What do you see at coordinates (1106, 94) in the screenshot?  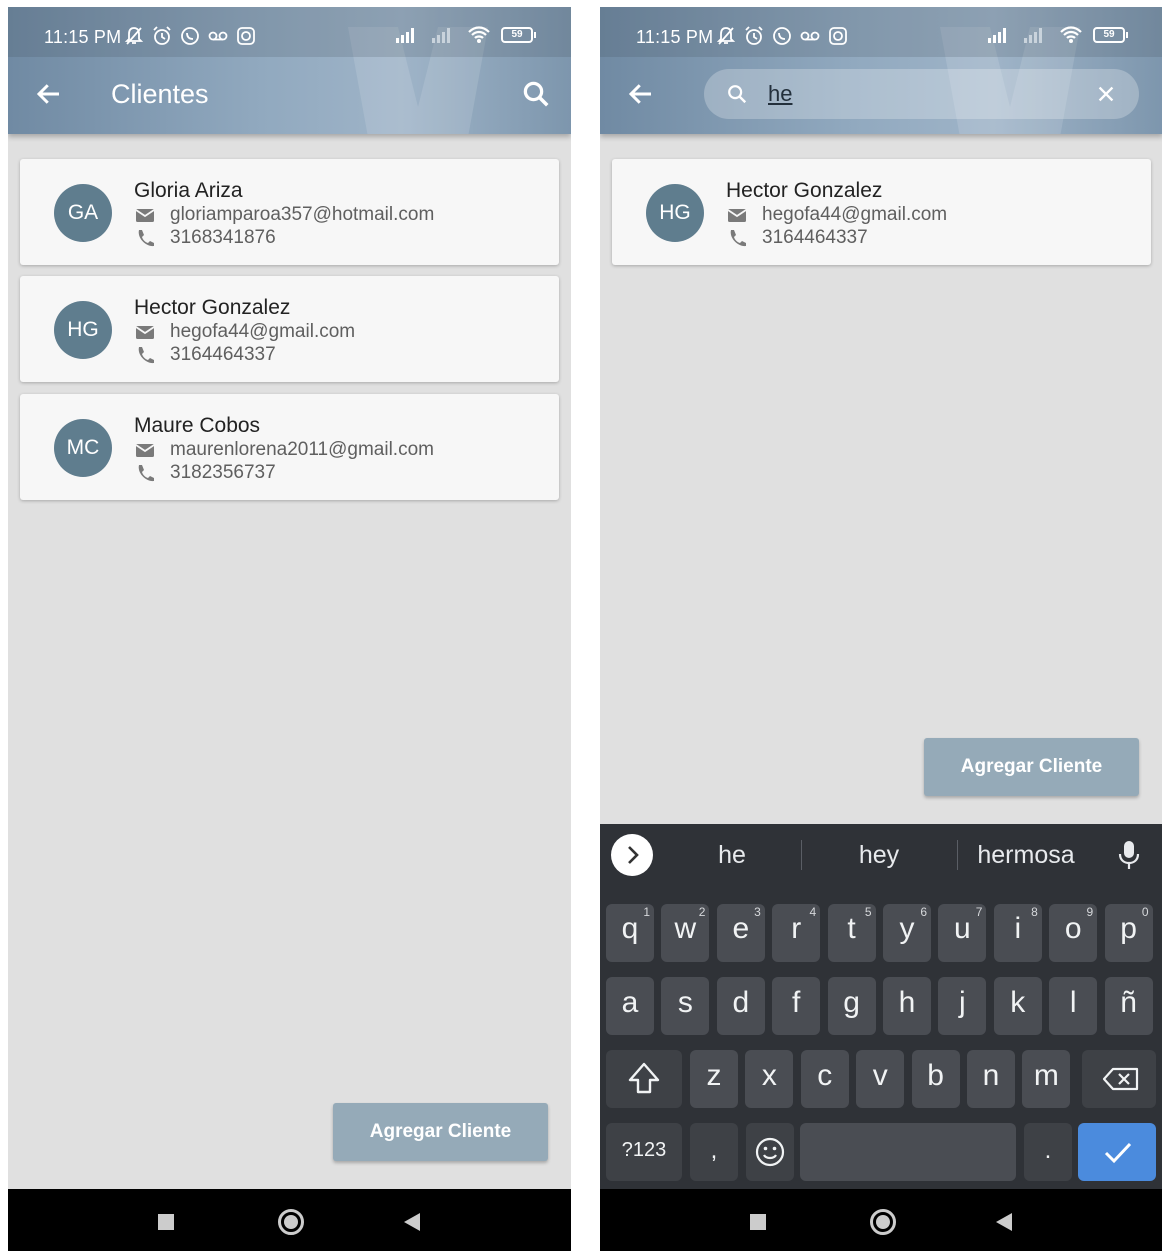 I see `close-icon` at bounding box center [1106, 94].